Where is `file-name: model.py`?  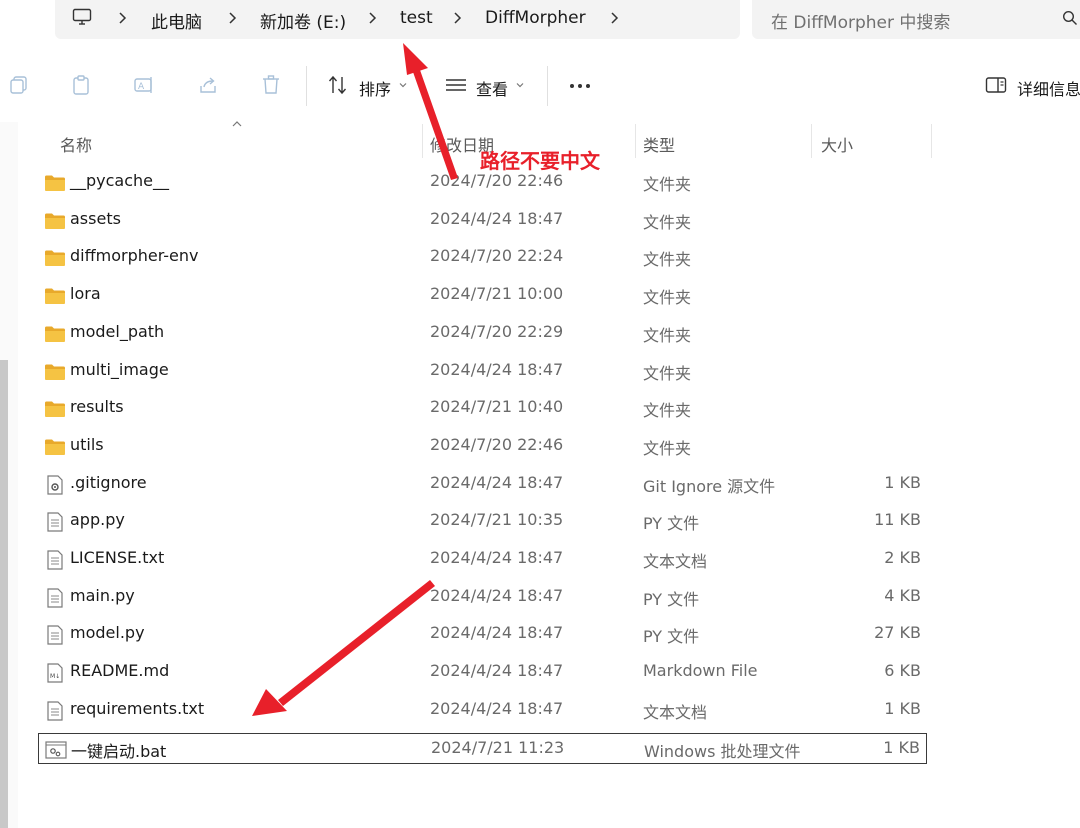 file-name: model.py is located at coordinates (107, 632).